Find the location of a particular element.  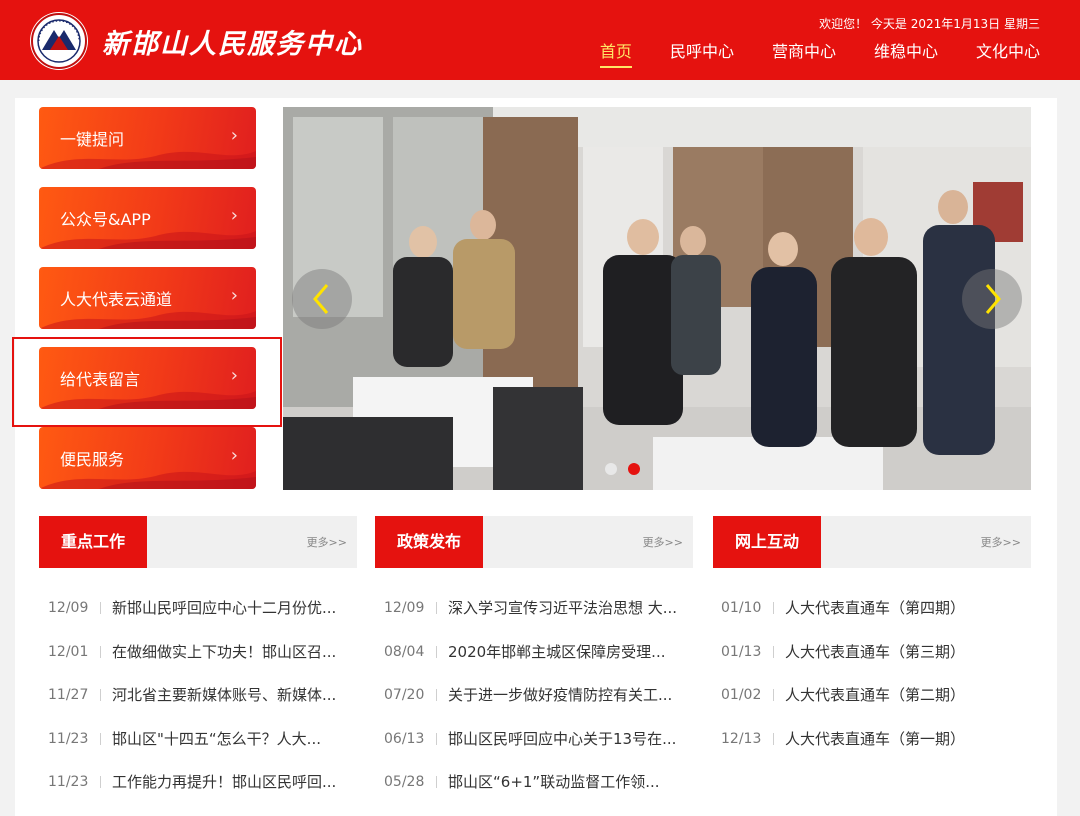

section-title: 重点工作 is located at coordinates (93, 542).